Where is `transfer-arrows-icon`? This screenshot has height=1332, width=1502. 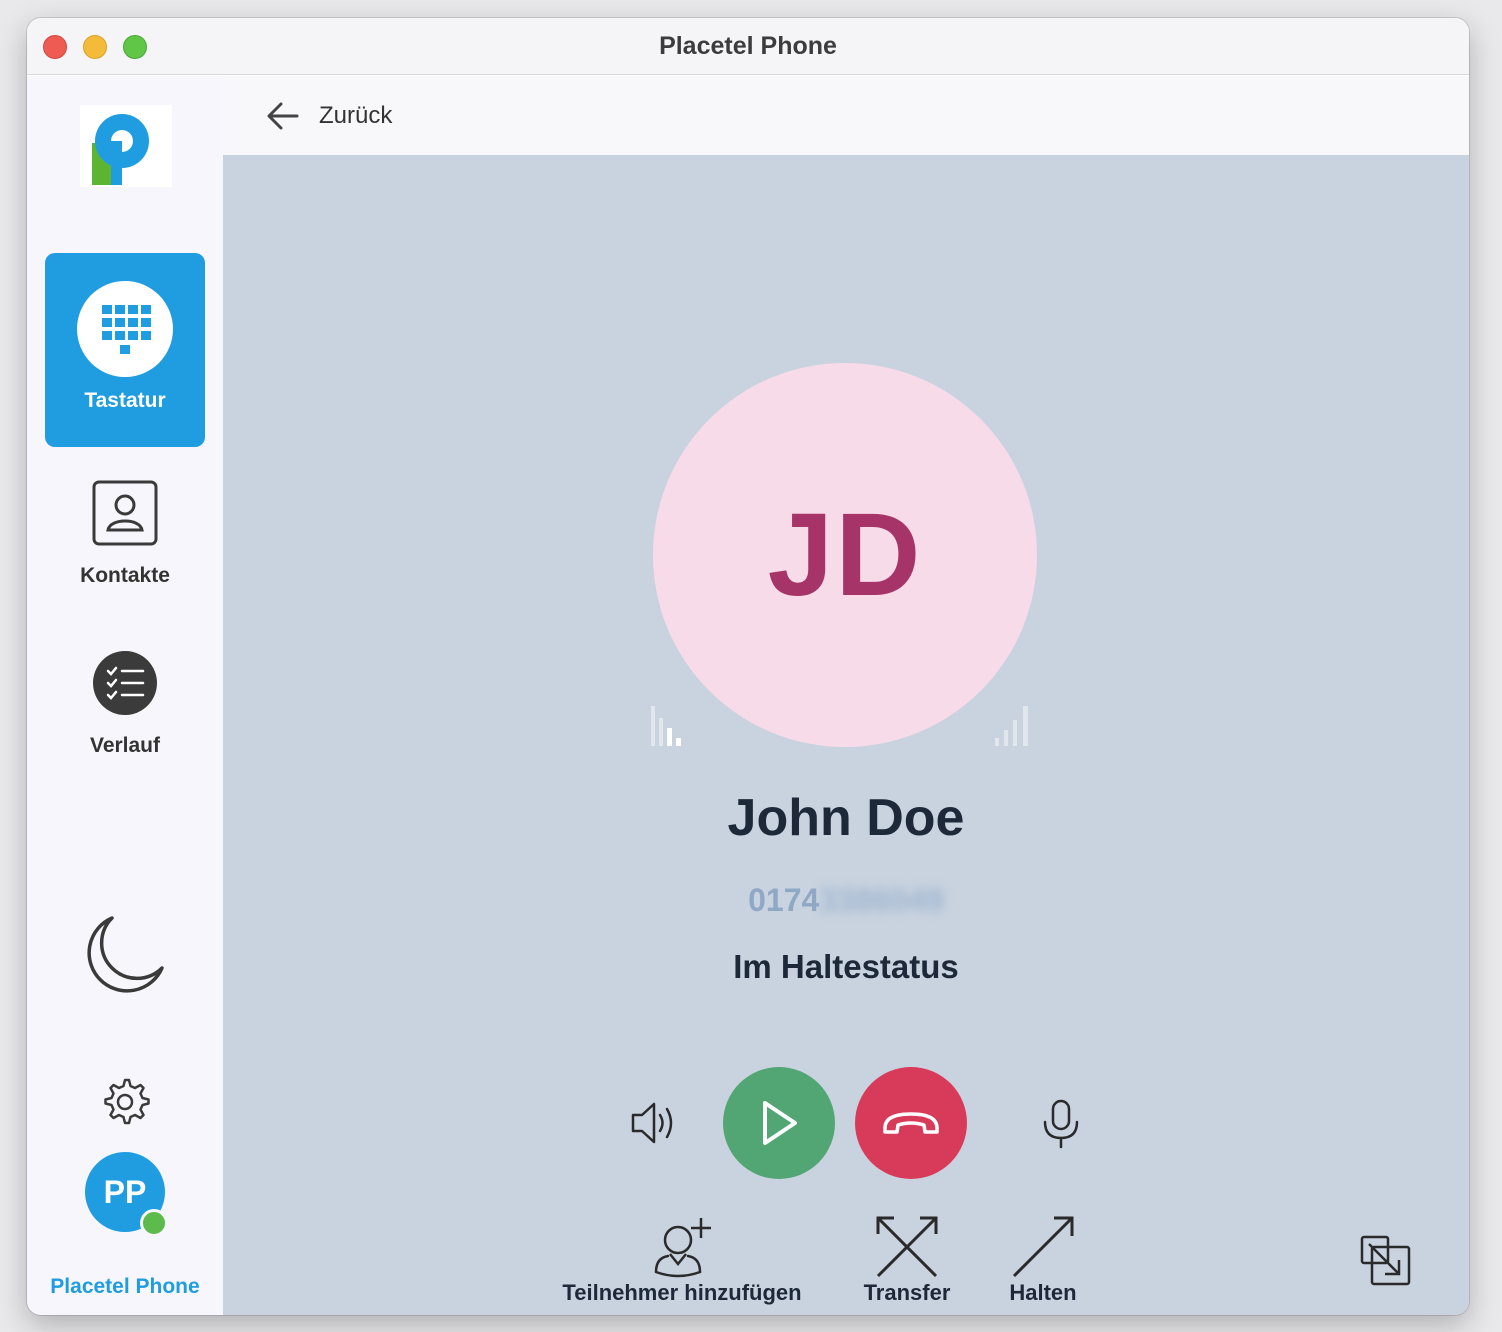 transfer-arrows-icon is located at coordinates (907, 1247).